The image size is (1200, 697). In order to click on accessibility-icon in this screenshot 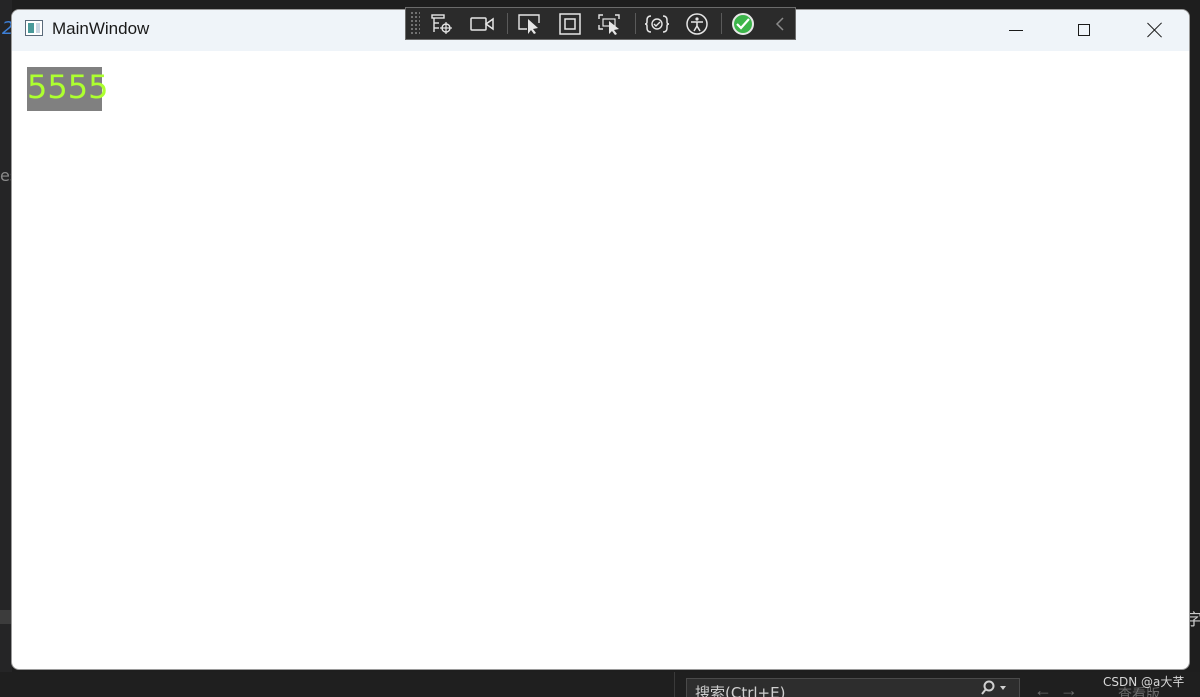, I will do `click(697, 23)`.